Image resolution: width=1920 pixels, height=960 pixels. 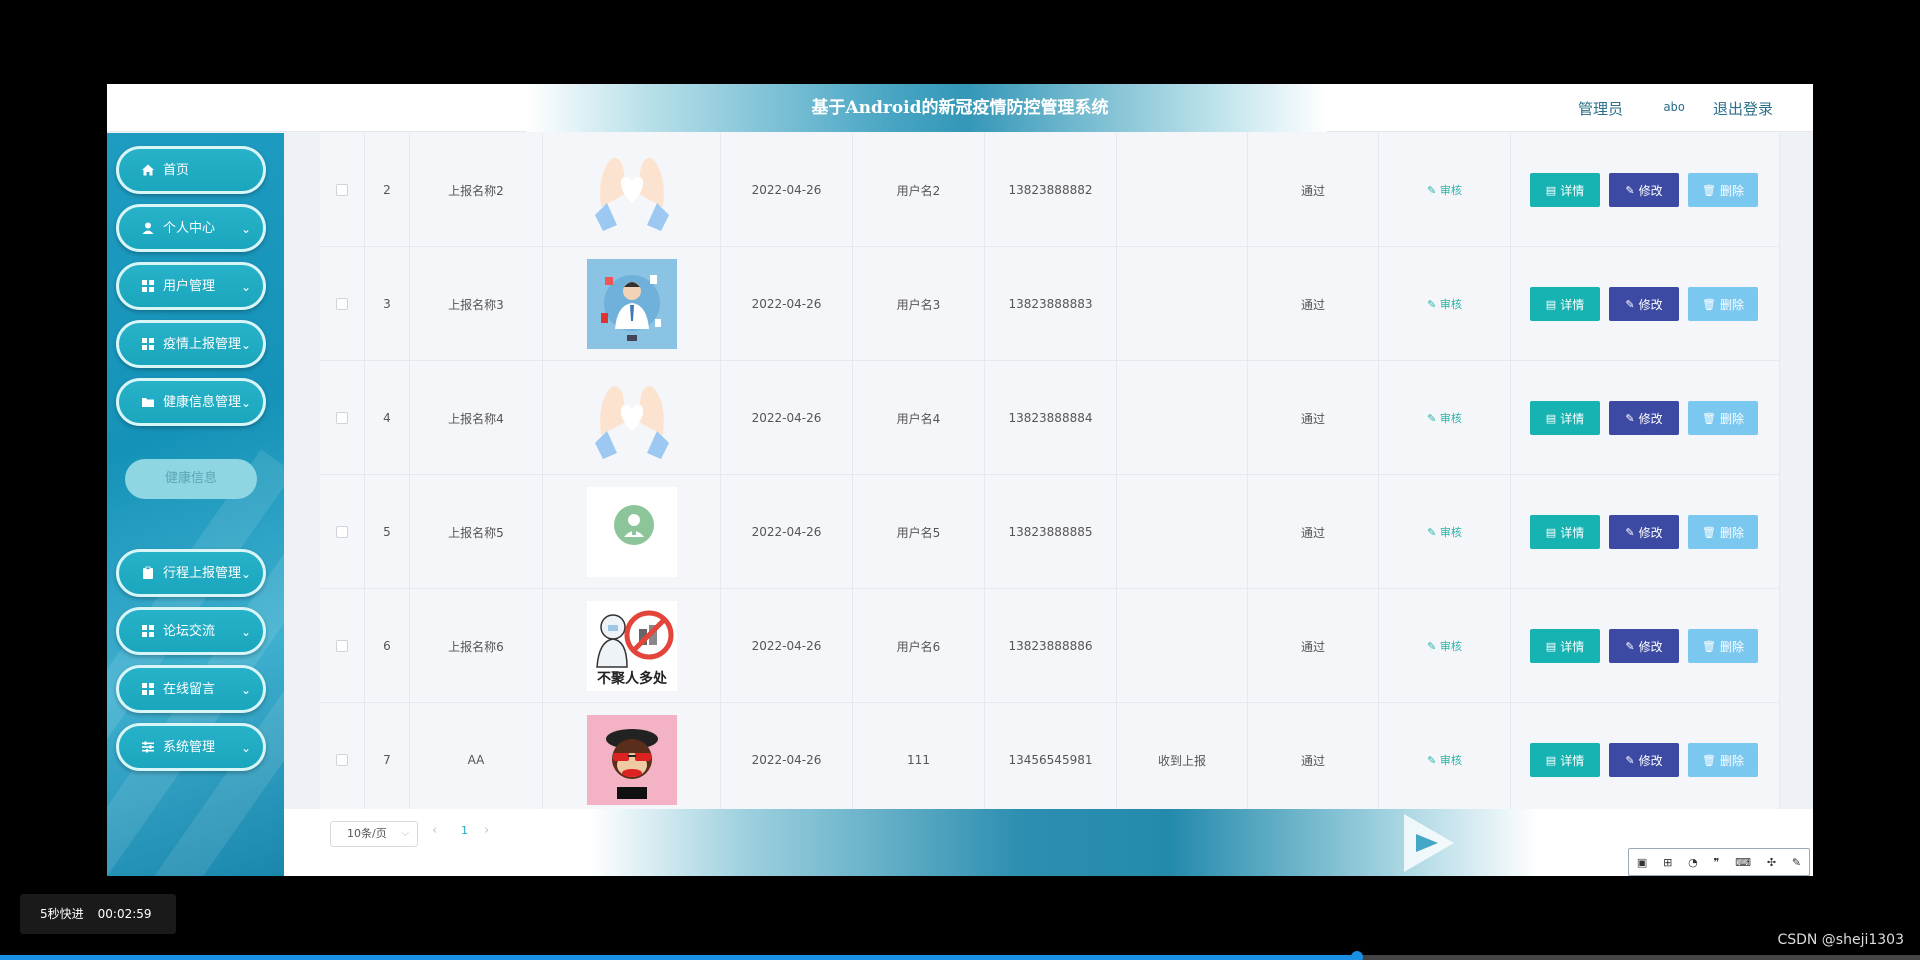 What do you see at coordinates (1667, 862) in the screenshot?
I see `toolbar-icon-2: ⊞` at bounding box center [1667, 862].